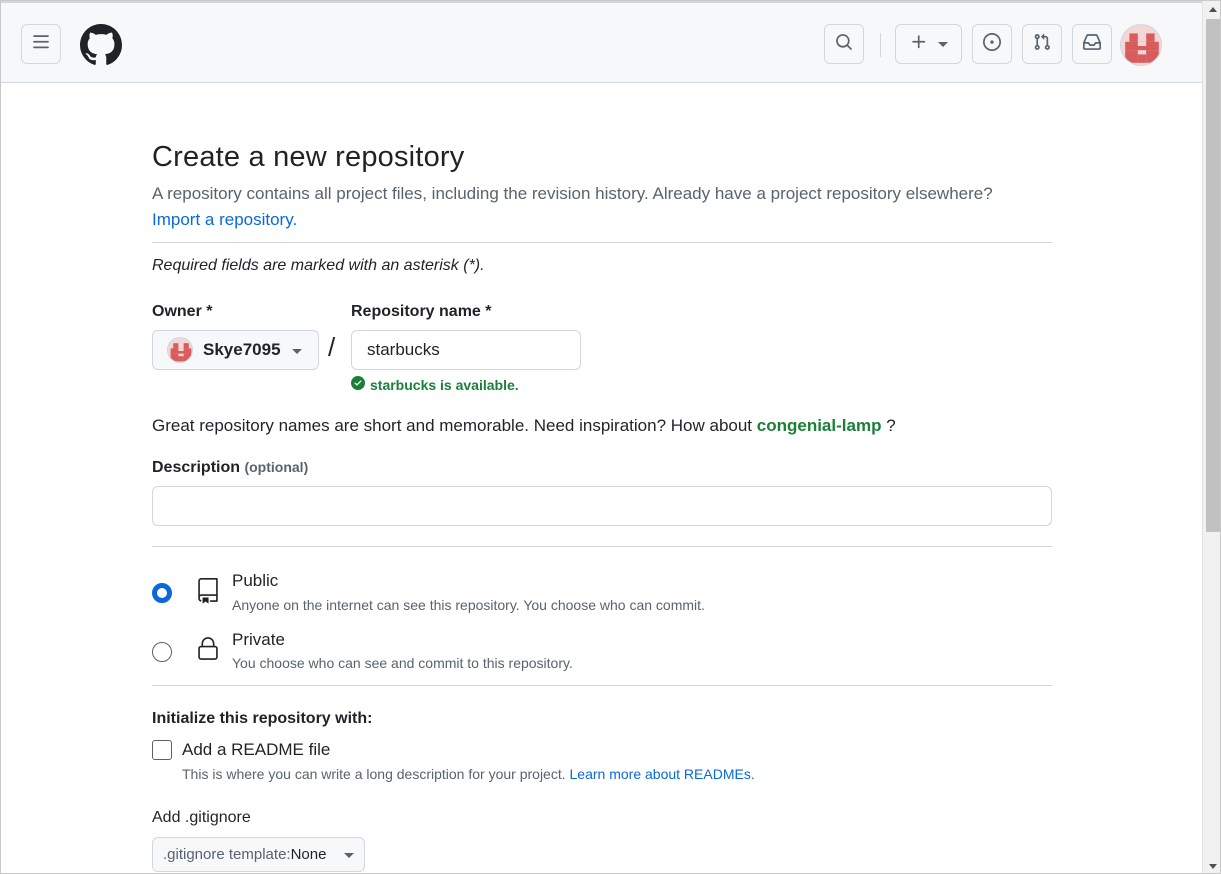  What do you see at coordinates (101, 45) in the screenshot?
I see `github-logo-icon` at bounding box center [101, 45].